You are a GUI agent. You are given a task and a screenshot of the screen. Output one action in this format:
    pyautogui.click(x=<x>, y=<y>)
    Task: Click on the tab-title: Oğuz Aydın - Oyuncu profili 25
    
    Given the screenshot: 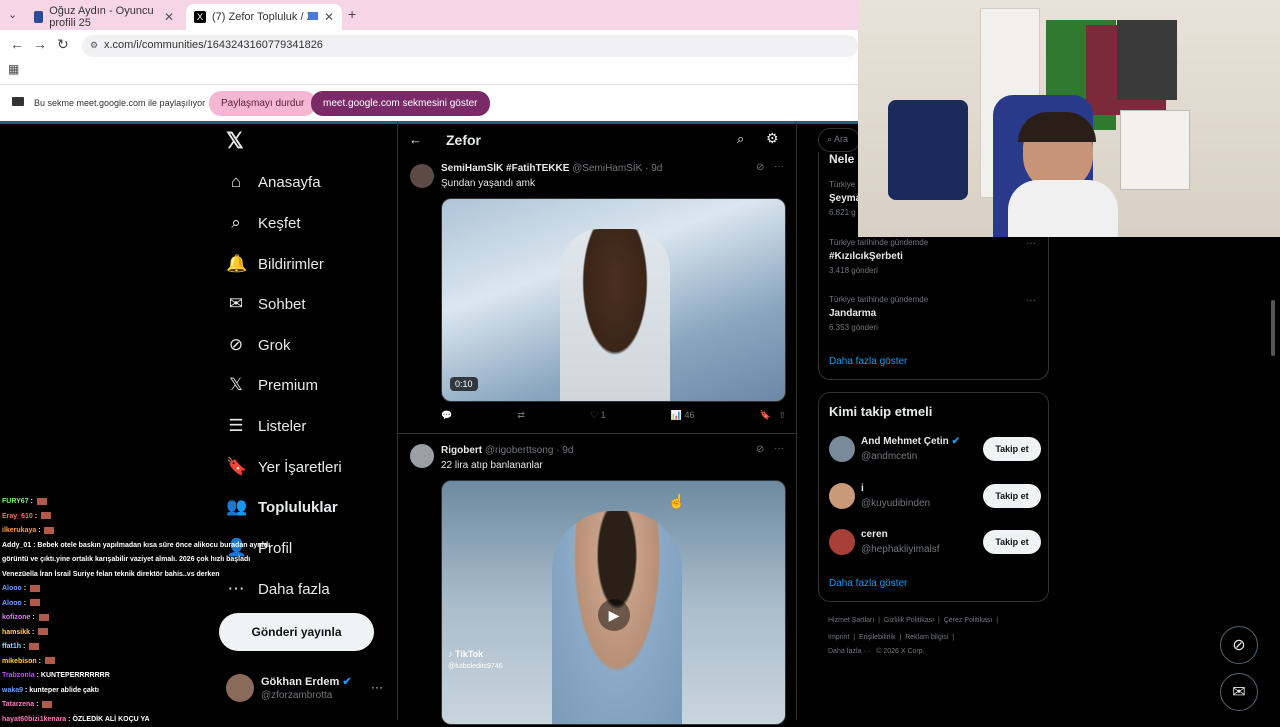 What is the action you would take?
    pyautogui.click(x=106, y=17)
    